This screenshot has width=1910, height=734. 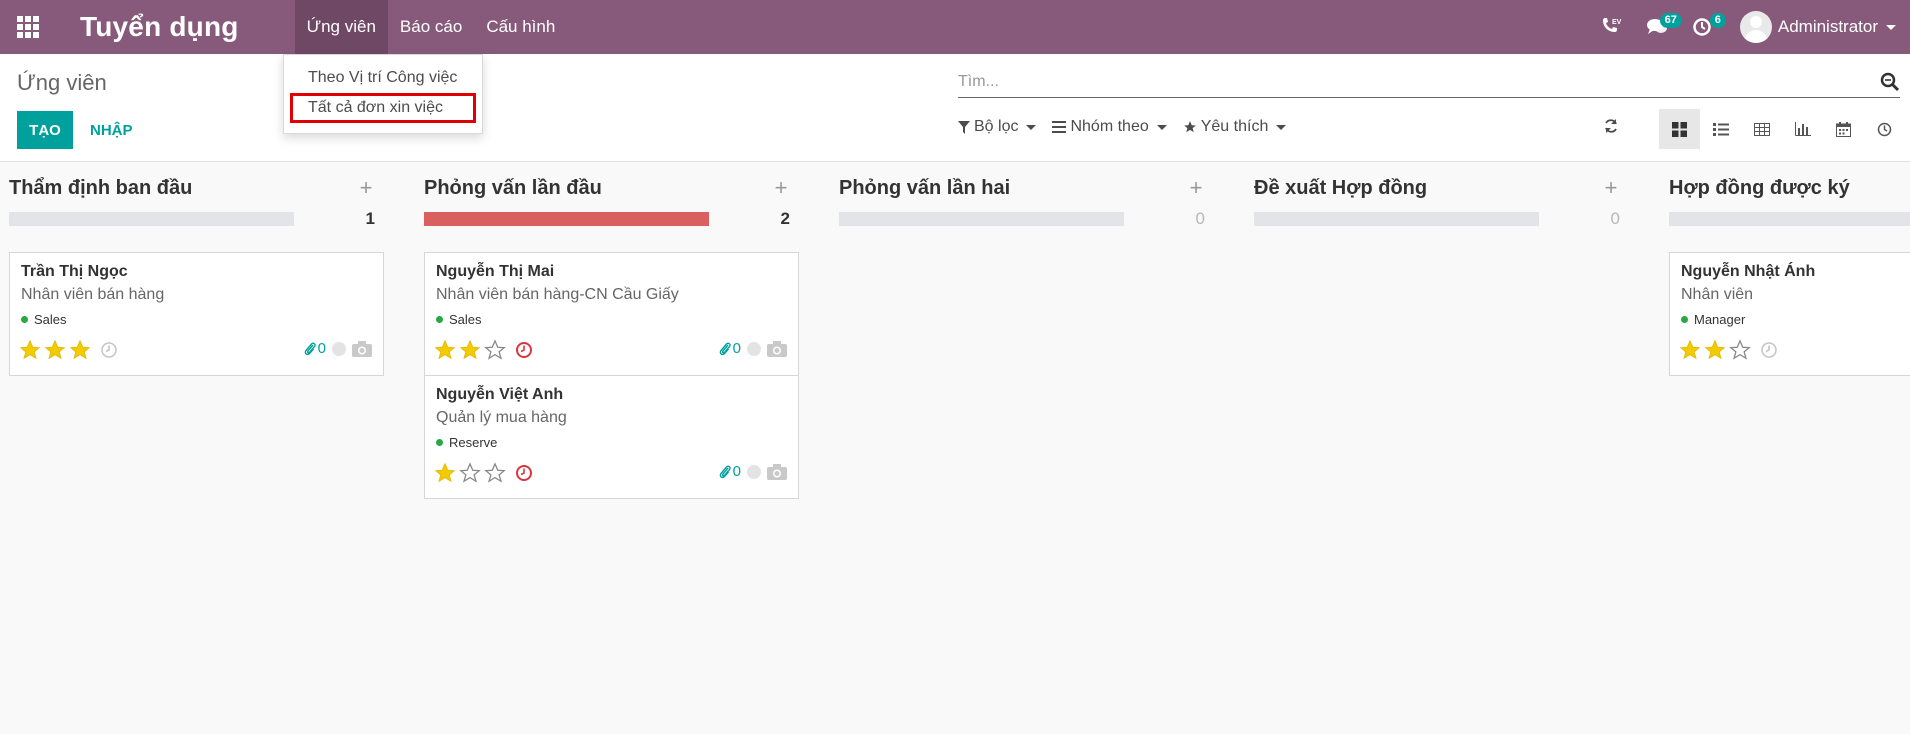 I want to click on applicant-card: Nguyễn Nhật Ánh Nhân viên Manager, so click(x=1789, y=314).